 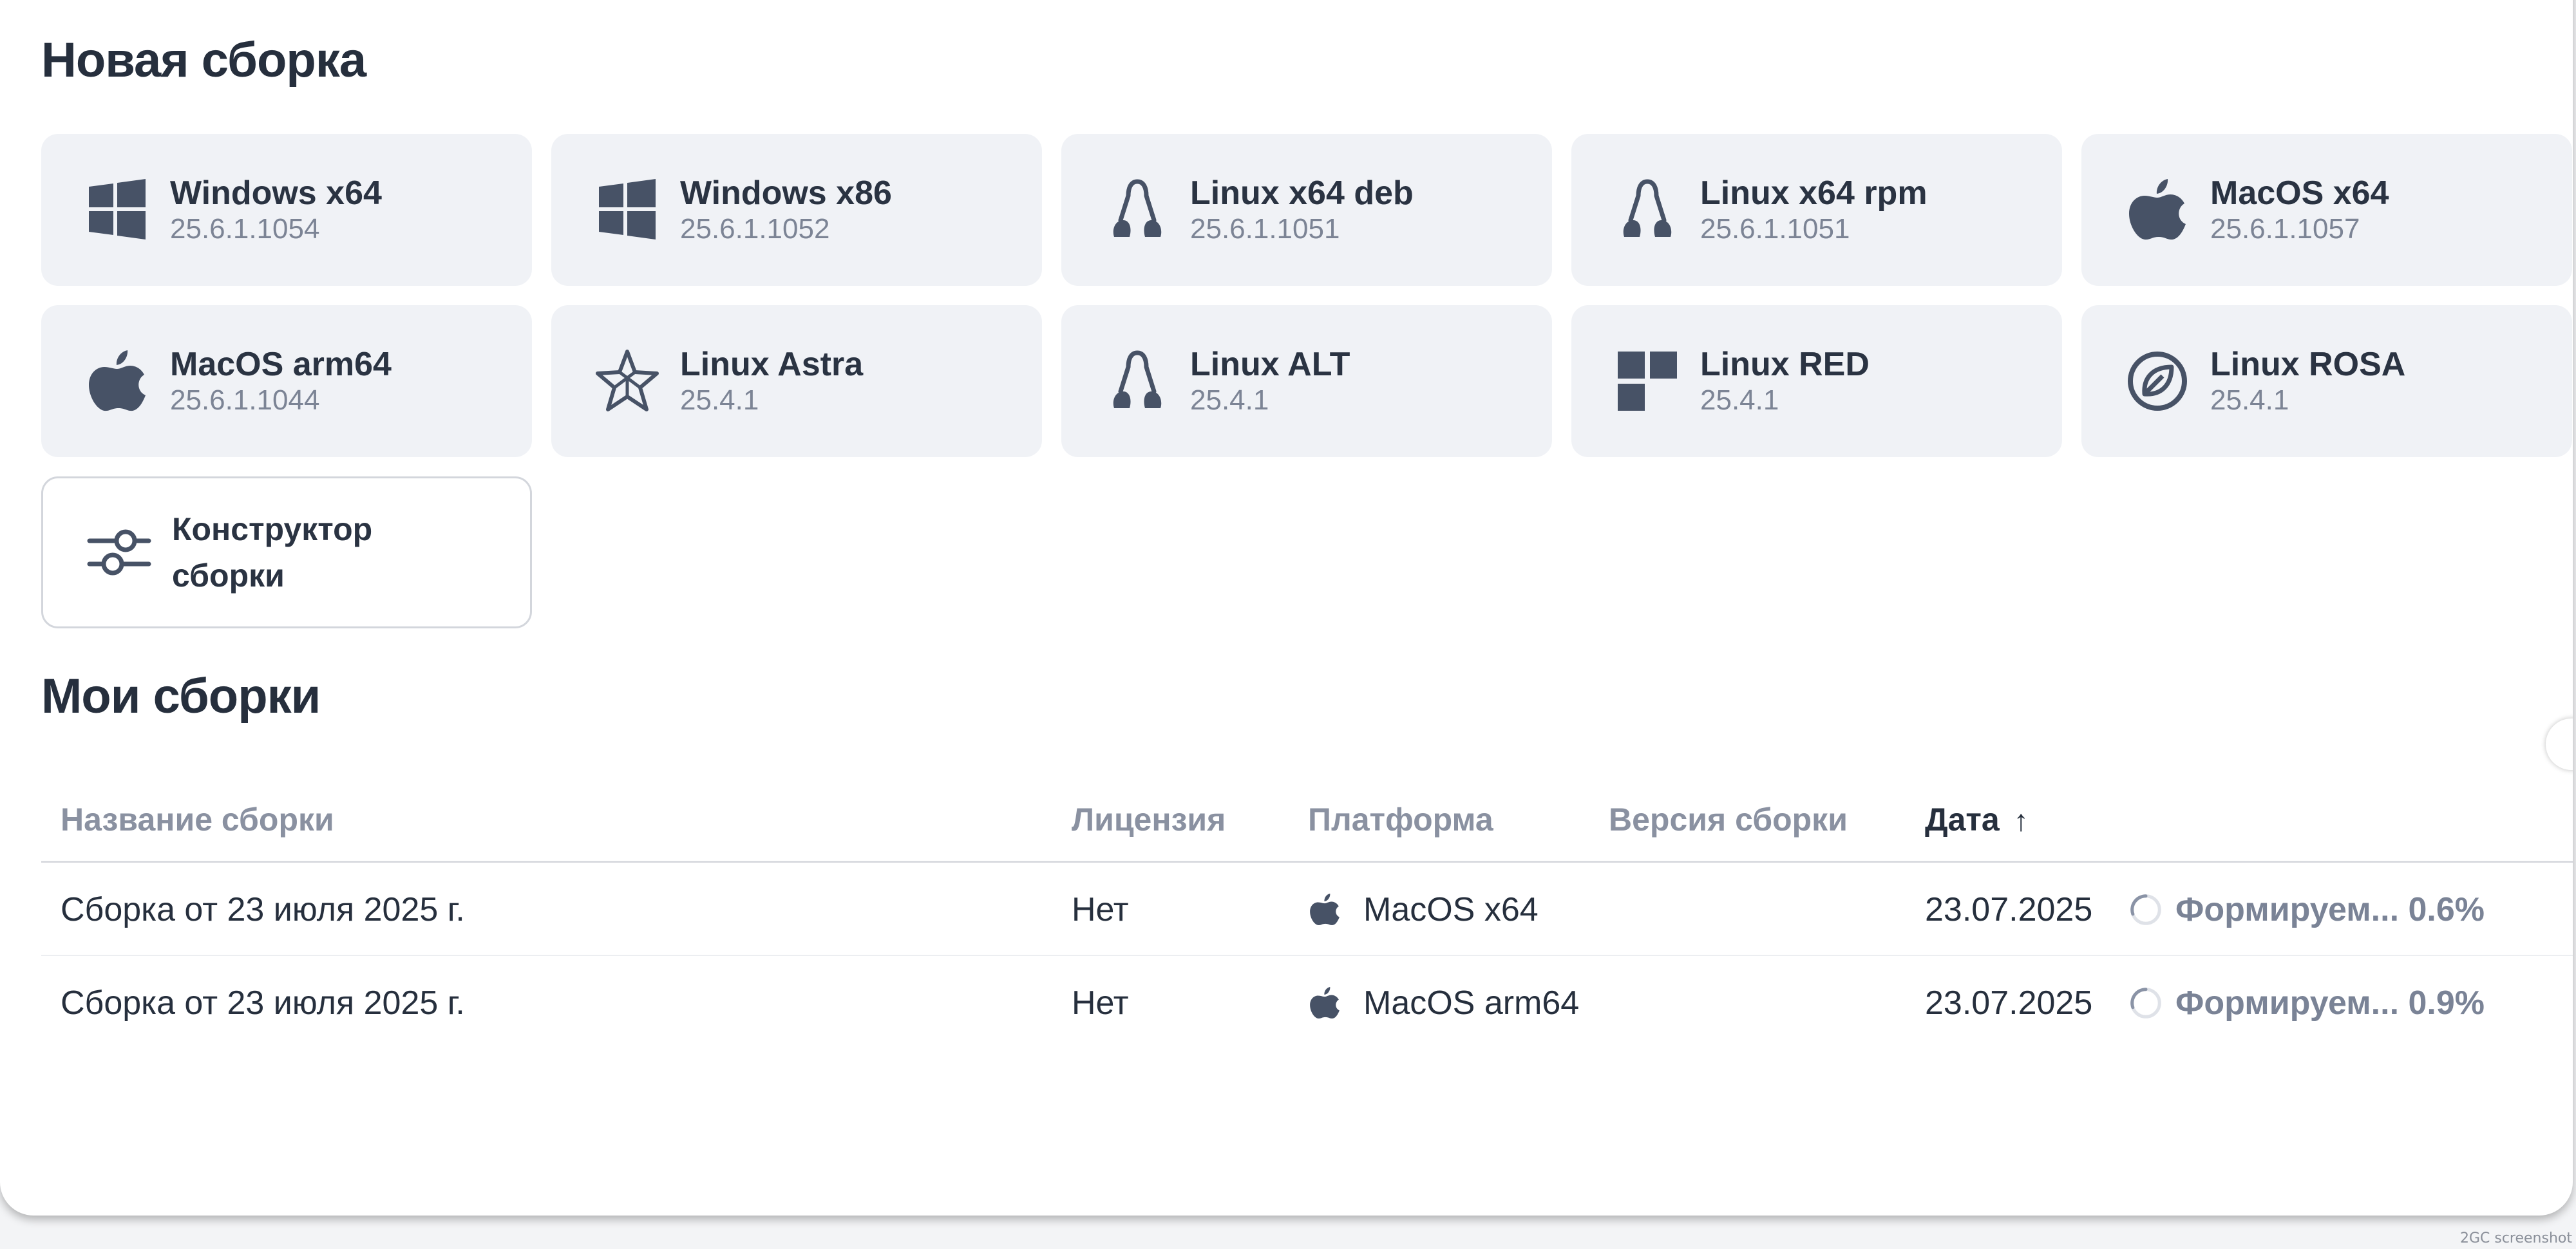 I want to click on platform-card-linux-alt: Linux ALT 25.4.1, so click(x=1306, y=381).